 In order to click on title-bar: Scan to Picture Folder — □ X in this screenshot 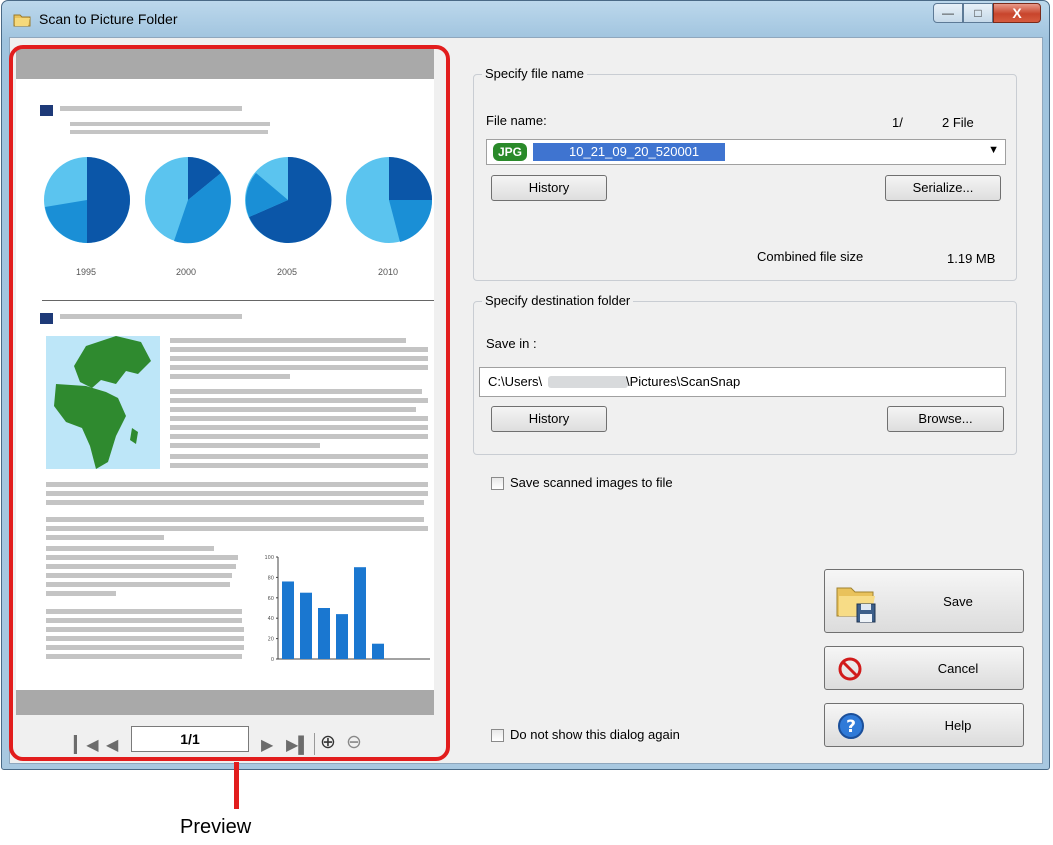, I will do `click(525, 19)`.